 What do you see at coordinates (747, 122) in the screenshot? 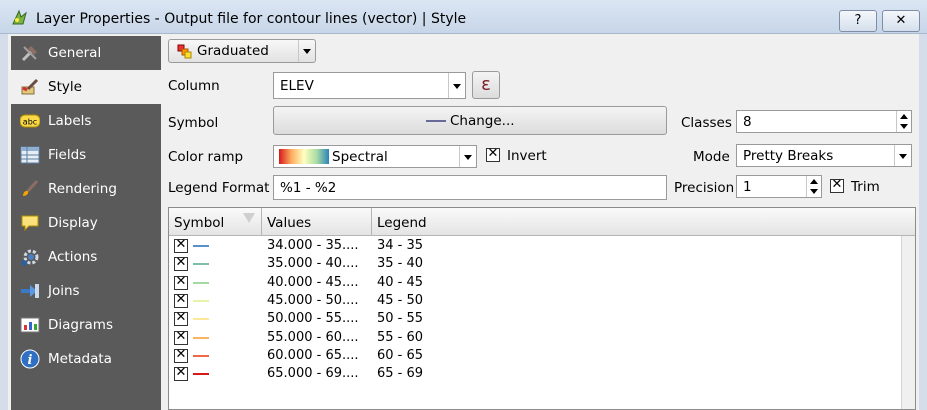
I see `classes-value: 8` at bounding box center [747, 122].